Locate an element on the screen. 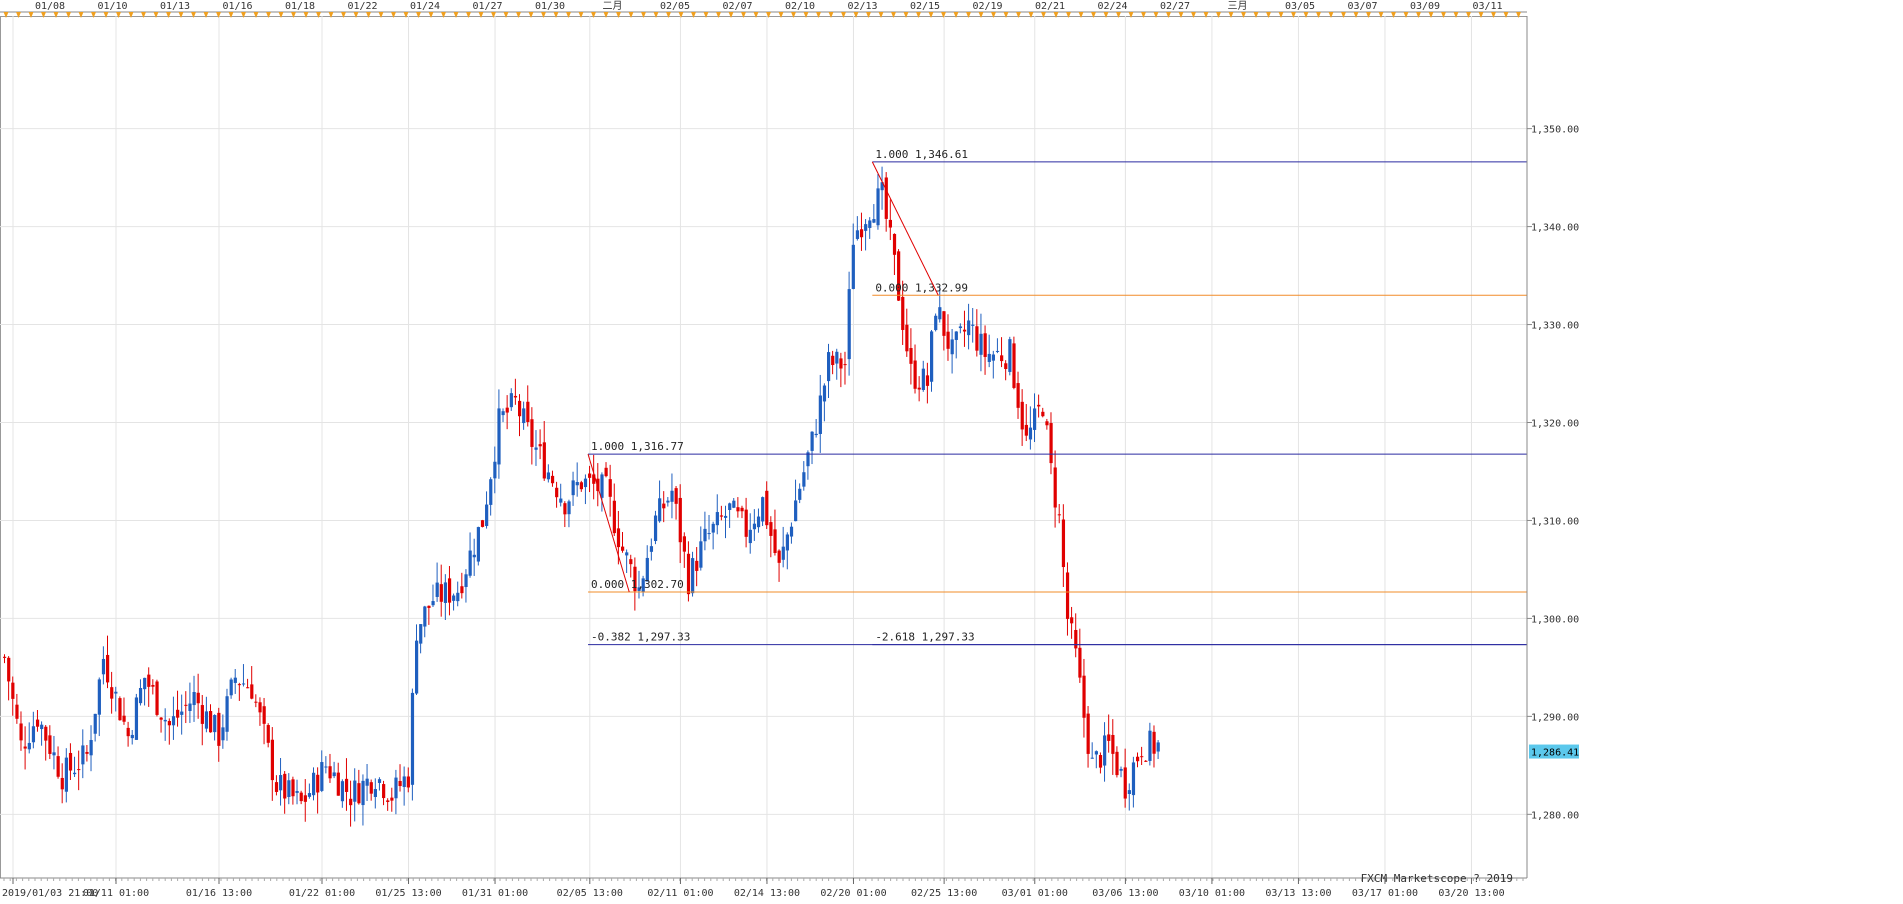 This screenshot has width=1903, height=904. top-axis-label: 01/22 is located at coordinates (362, 6).